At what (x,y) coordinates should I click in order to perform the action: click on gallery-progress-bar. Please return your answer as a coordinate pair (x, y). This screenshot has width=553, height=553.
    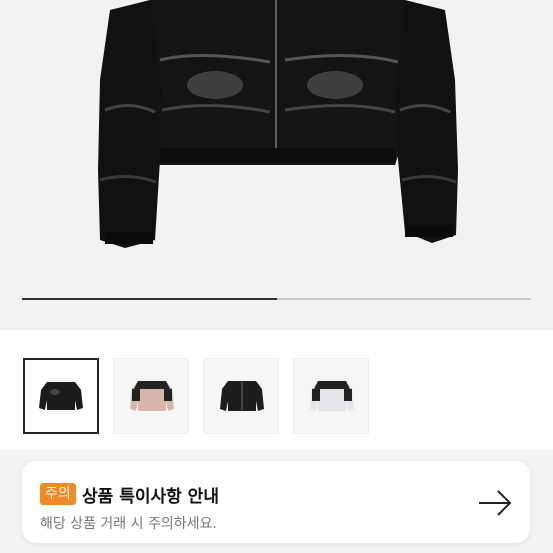
    Looking at the image, I should click on (276, 299).